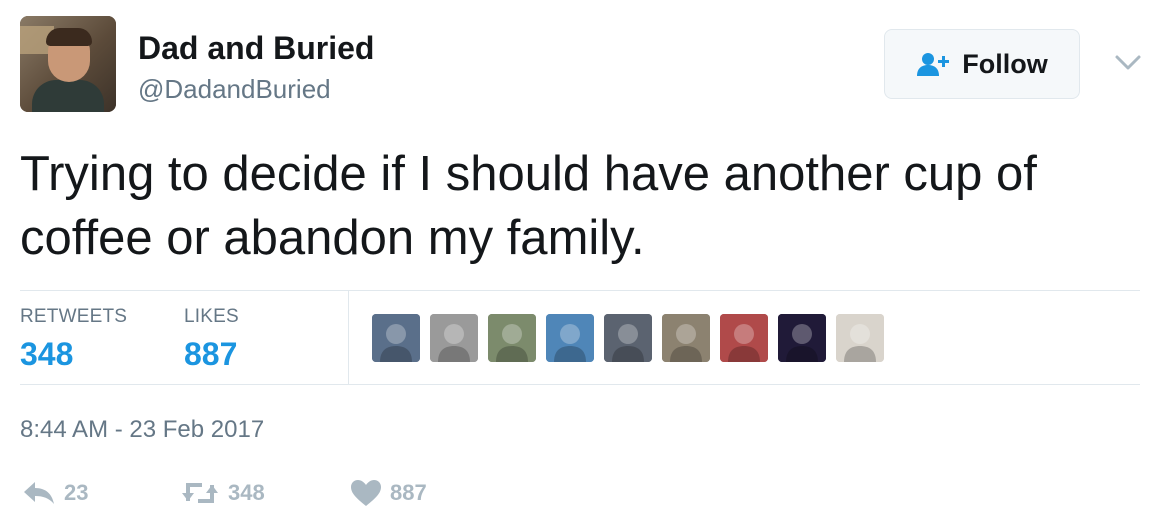 The height and width of the screenshot is (524, 1160). Describe the element at coordinates (211, 354) in the screenshot. I see `likes-count: 887` at that location.